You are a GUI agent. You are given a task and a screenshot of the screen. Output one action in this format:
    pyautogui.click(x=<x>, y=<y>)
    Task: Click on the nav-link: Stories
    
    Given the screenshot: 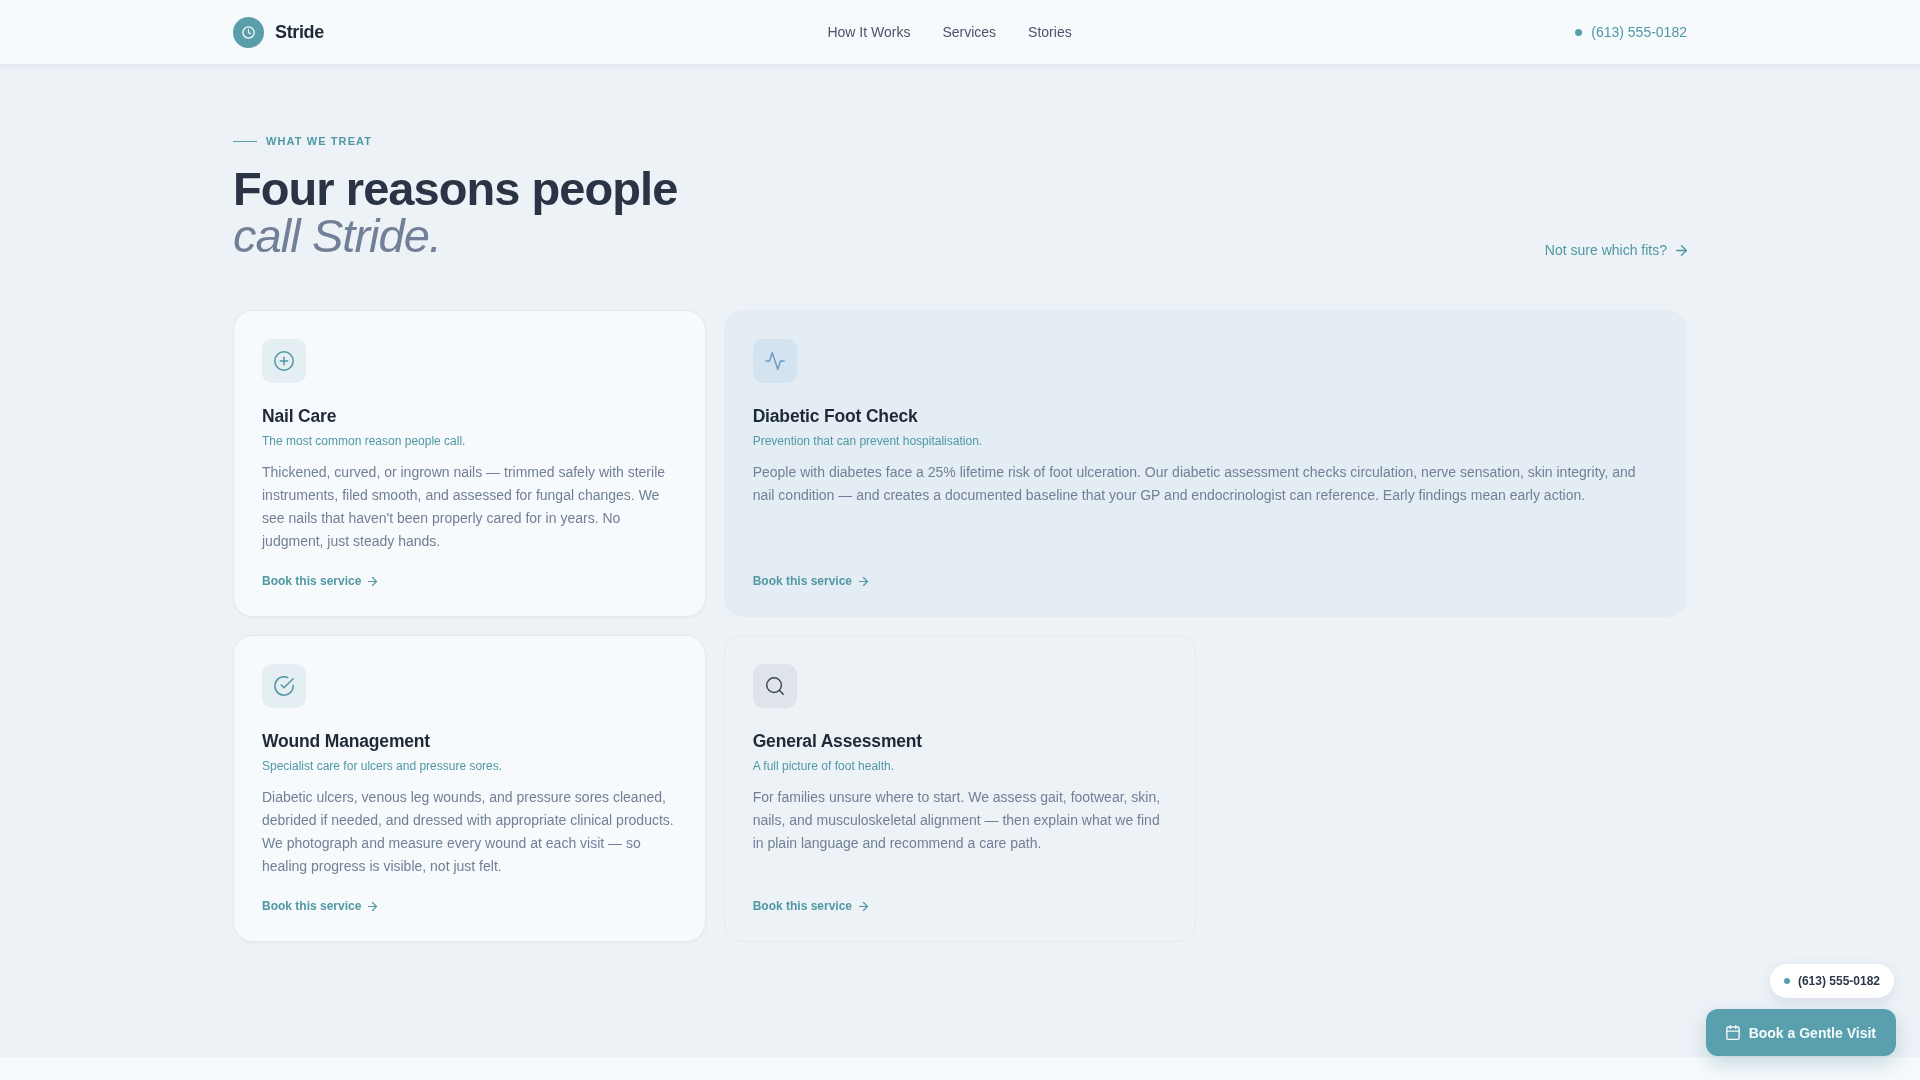 What is the action you would take?
    pyautogui.click(x=1050, y=32)
    